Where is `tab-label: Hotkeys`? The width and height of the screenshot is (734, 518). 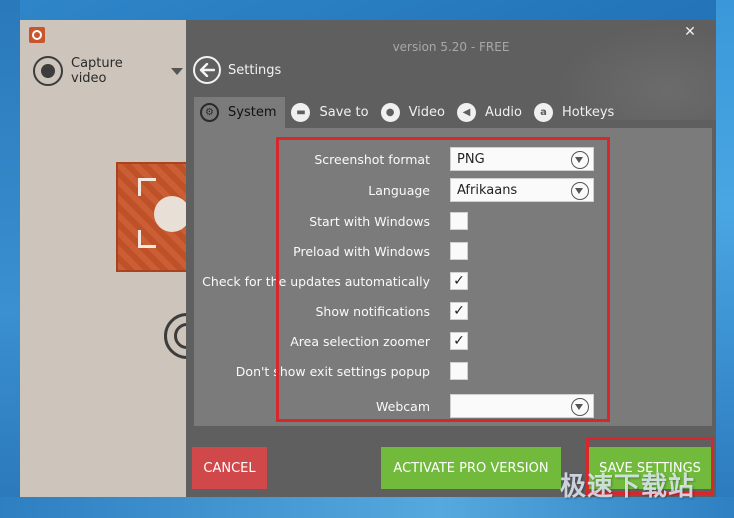
tab-label: Hotkeys is located at coordinates (588, 112).